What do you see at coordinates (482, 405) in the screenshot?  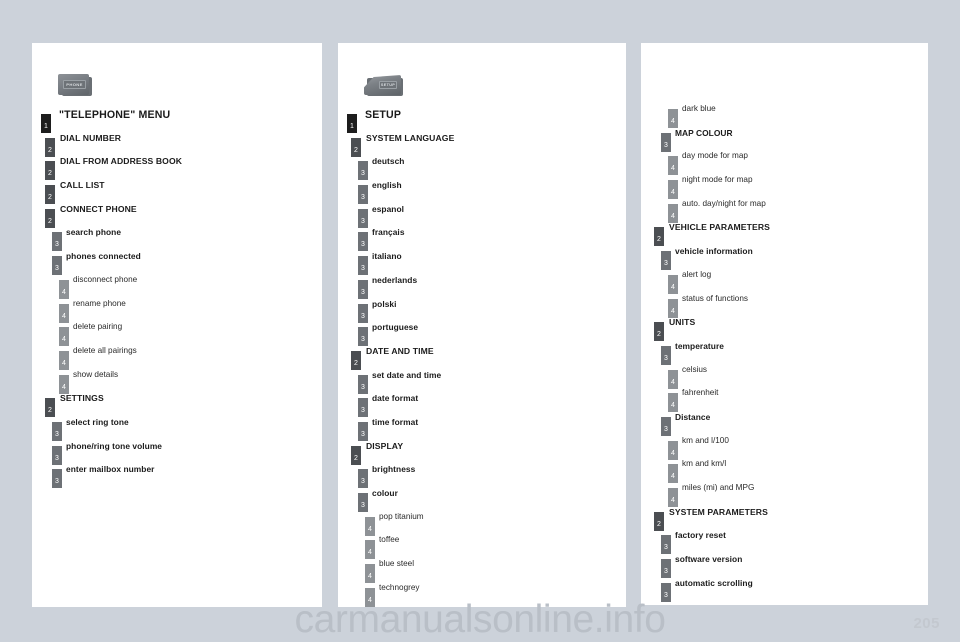 I see `menu-item: 3 date format` at bounding box center [482, 405].